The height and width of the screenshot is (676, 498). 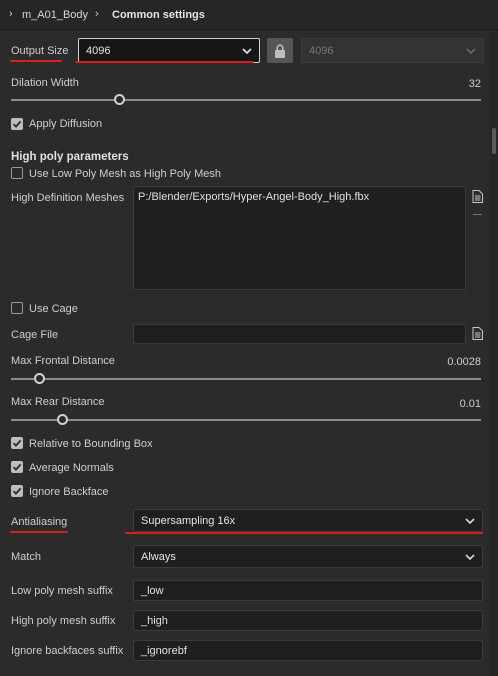 What do you see at coordinates (308, 520) in the screenshot?
I see `antialiasing-dropdown: Supersampling 16x` at bounding box center [308, 520].